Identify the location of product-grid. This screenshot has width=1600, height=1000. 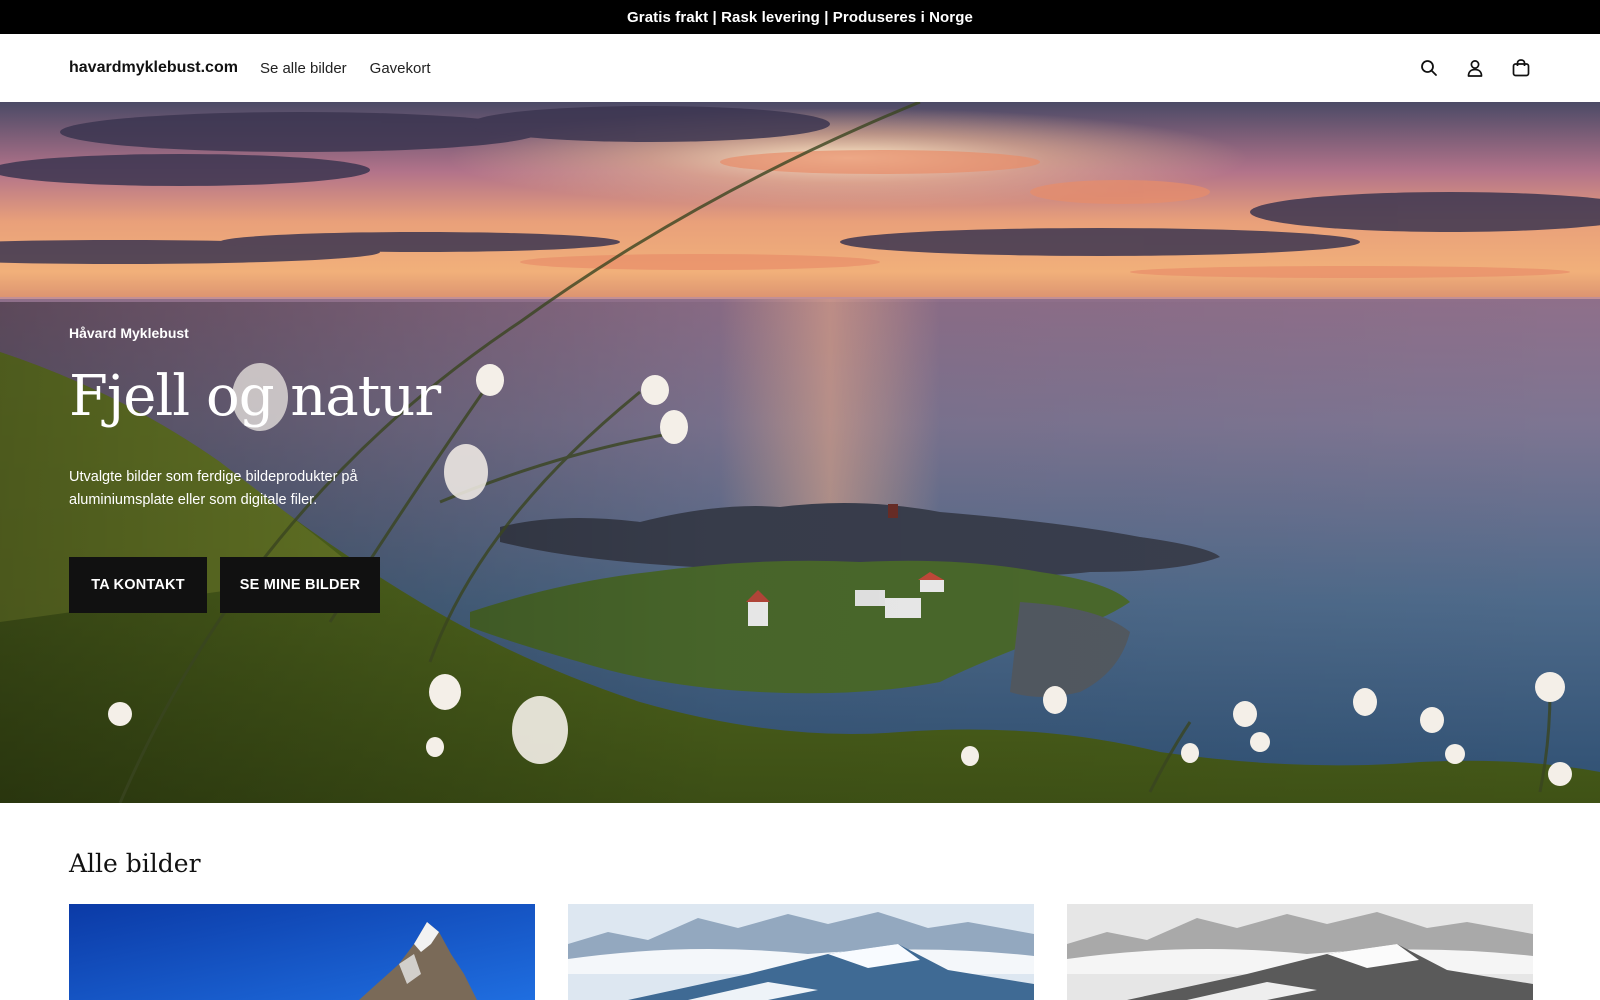
(801, 952).